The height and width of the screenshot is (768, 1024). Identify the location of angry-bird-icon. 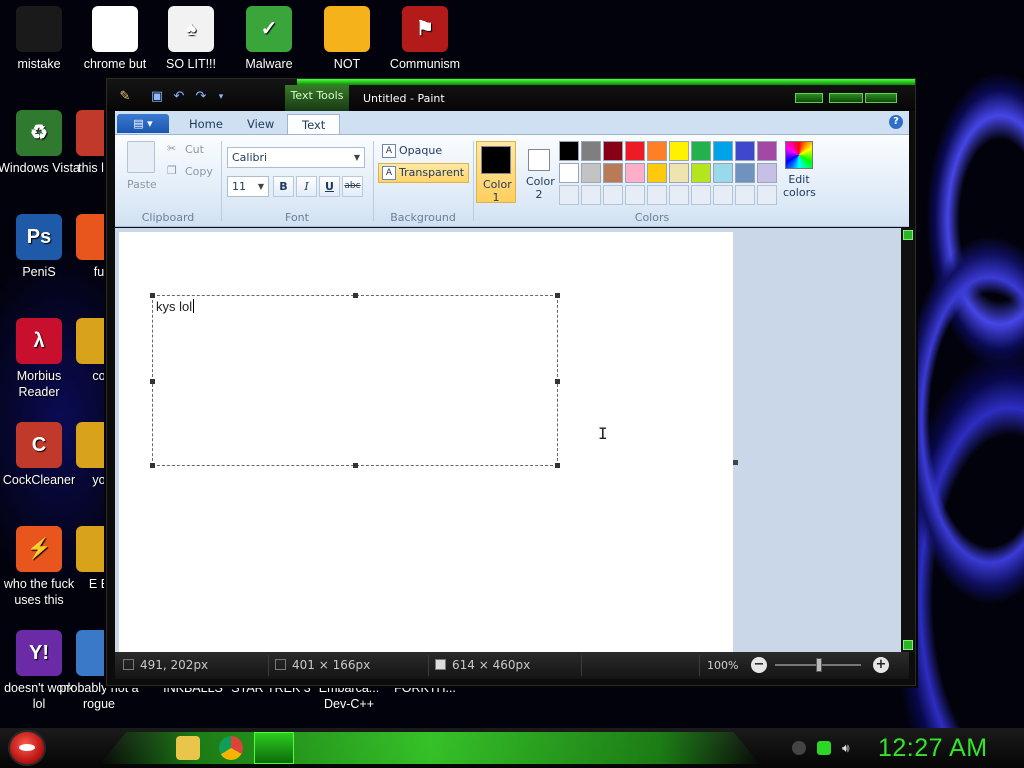
(27, 747).